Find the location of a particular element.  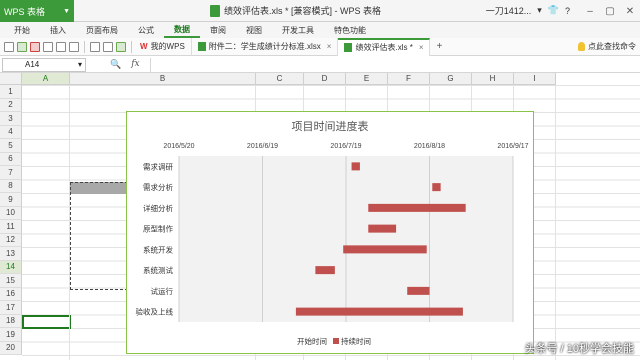

row-header: 8 is located at coordinates (11, 186).